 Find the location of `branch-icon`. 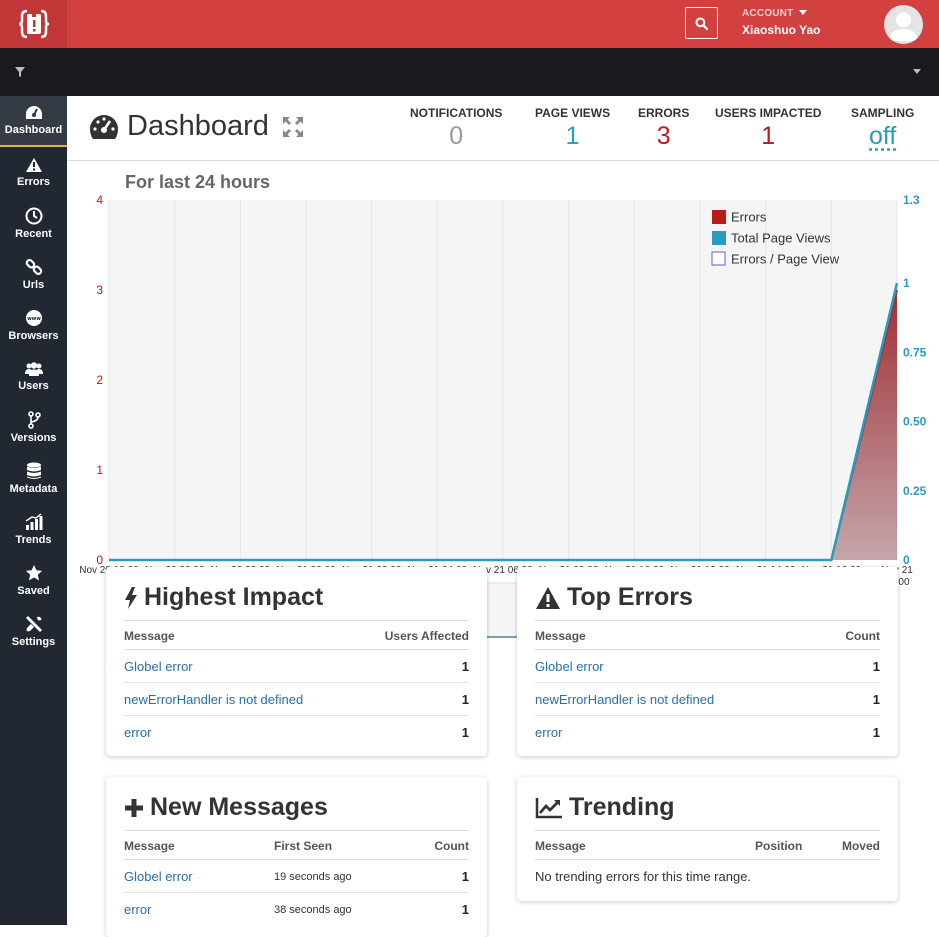

branch-icon is located at coordinates (34, 420).